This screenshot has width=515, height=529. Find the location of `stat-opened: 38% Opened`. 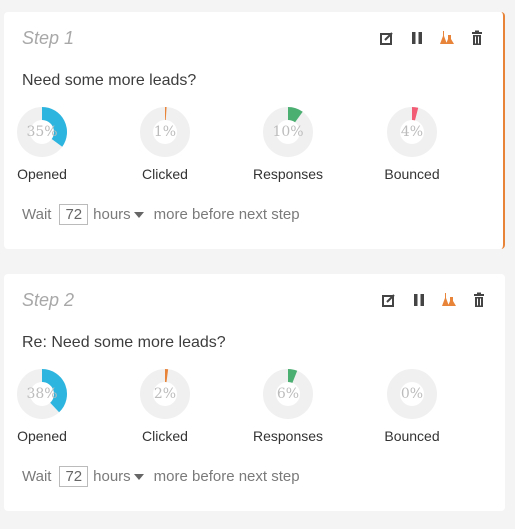

stat-opened: 38% Opened is located at coordinates (46, 406).